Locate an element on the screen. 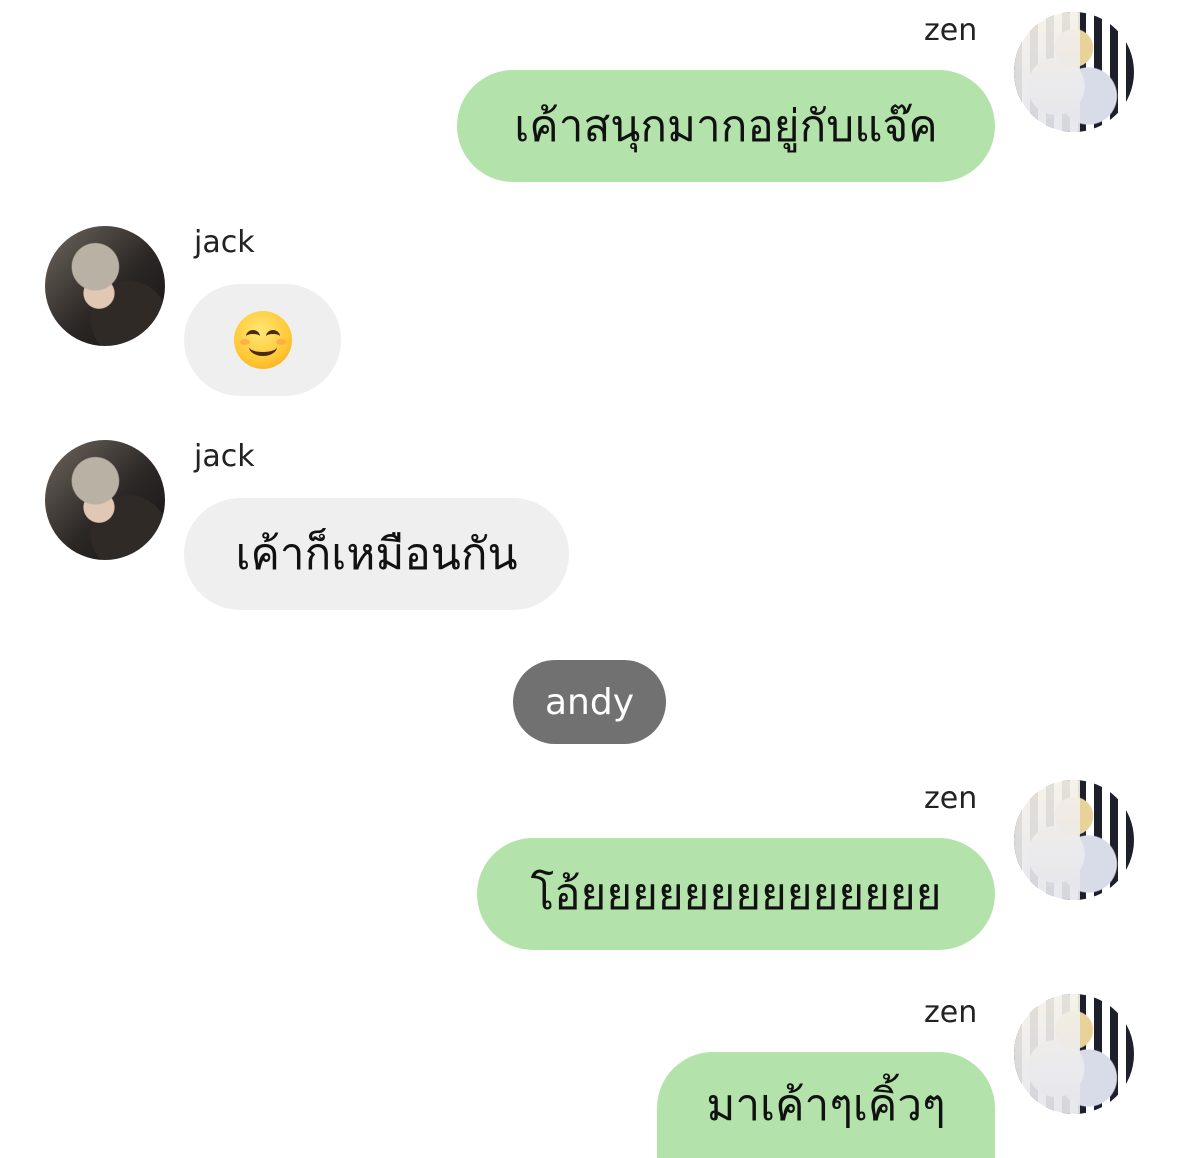 Image resolution: width=1179 pixels, height=1158 pixels. message-text: โอ้ยยยยยยยยยยยยยย is located at coordinates (736, 894).